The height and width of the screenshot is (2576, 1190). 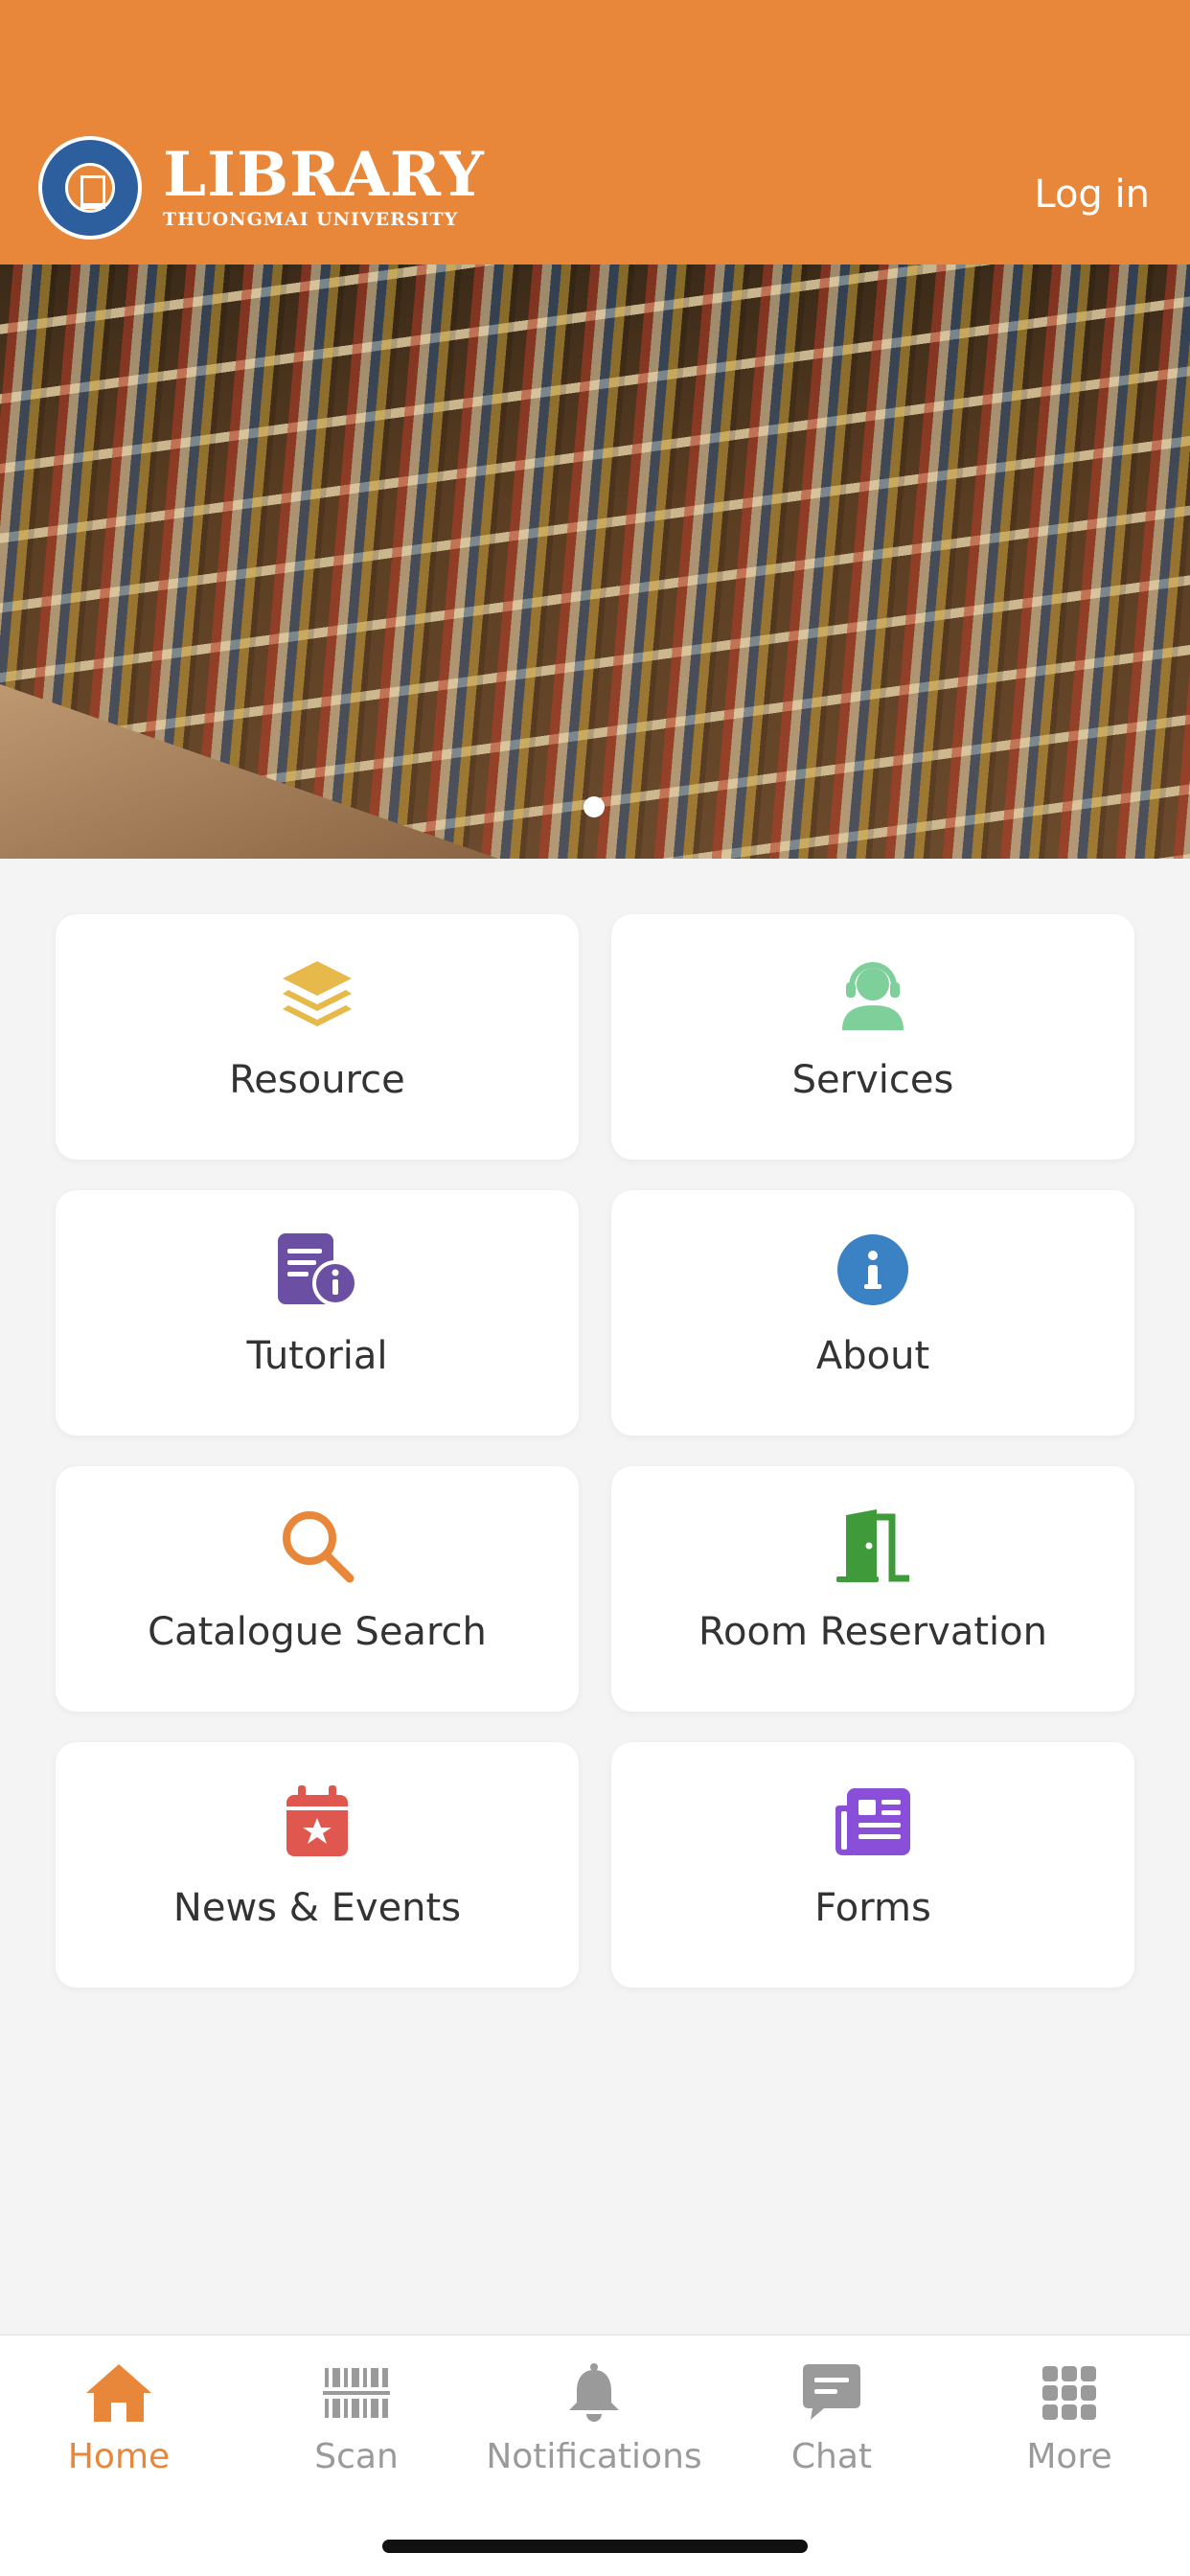 I want to click on tile-label: Tutorial, so click(x=317, y=1356).